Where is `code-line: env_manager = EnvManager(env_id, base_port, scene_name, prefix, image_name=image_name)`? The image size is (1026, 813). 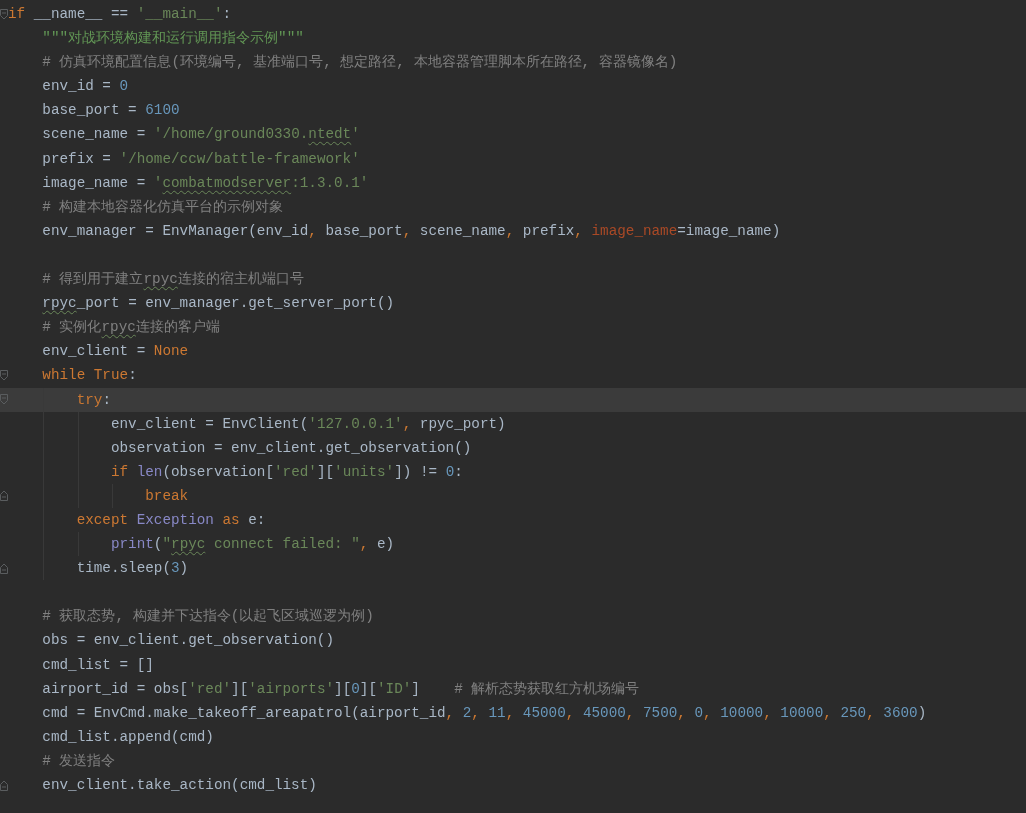
code-line: env_manager = EnvManager(env_id, base_port, scene_name, prefix, image_name=image_name) is located at coordinates (411, 231).